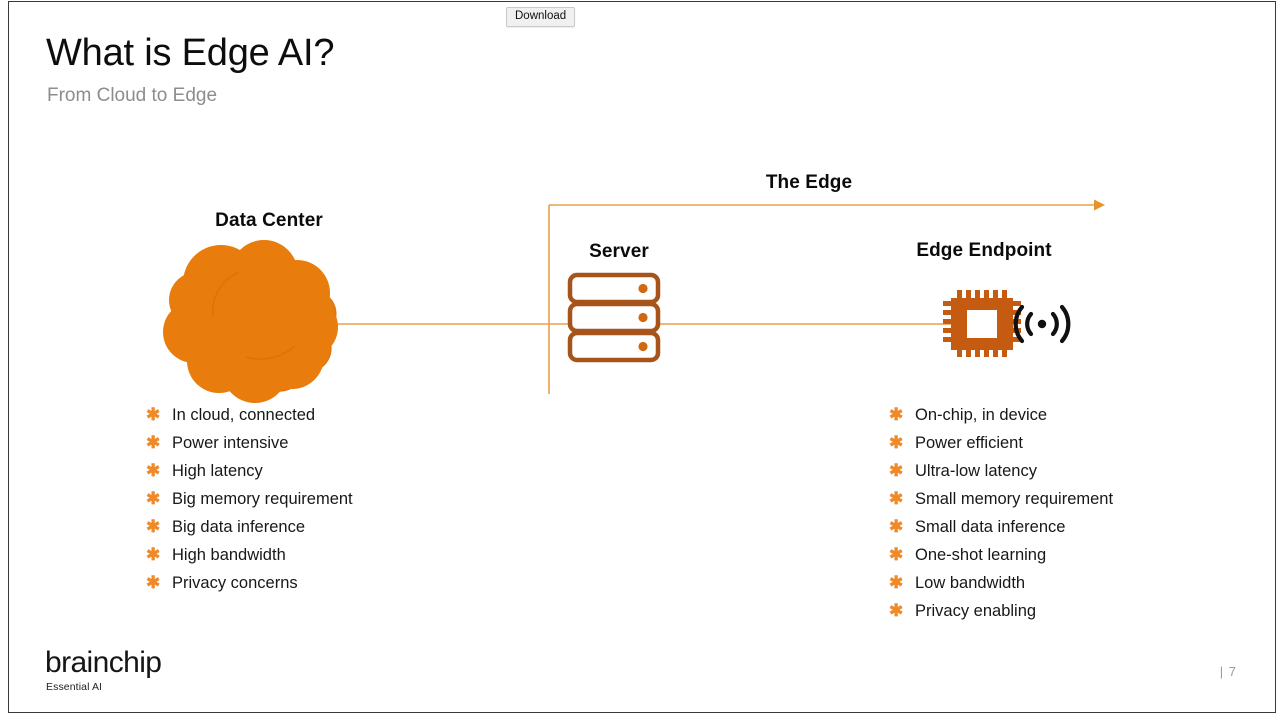  What do you see at coordinates (541, 17) in the screenshot?
I see `download-button: Download` at bounding box center [541, 17].